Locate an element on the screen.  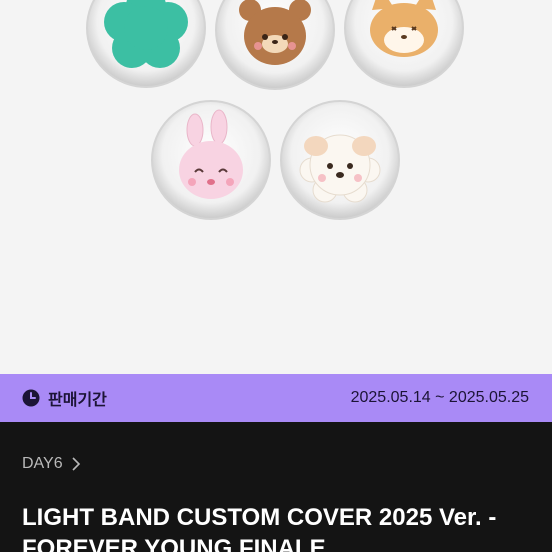
puppy-badge is located at coordinates (340, 160).